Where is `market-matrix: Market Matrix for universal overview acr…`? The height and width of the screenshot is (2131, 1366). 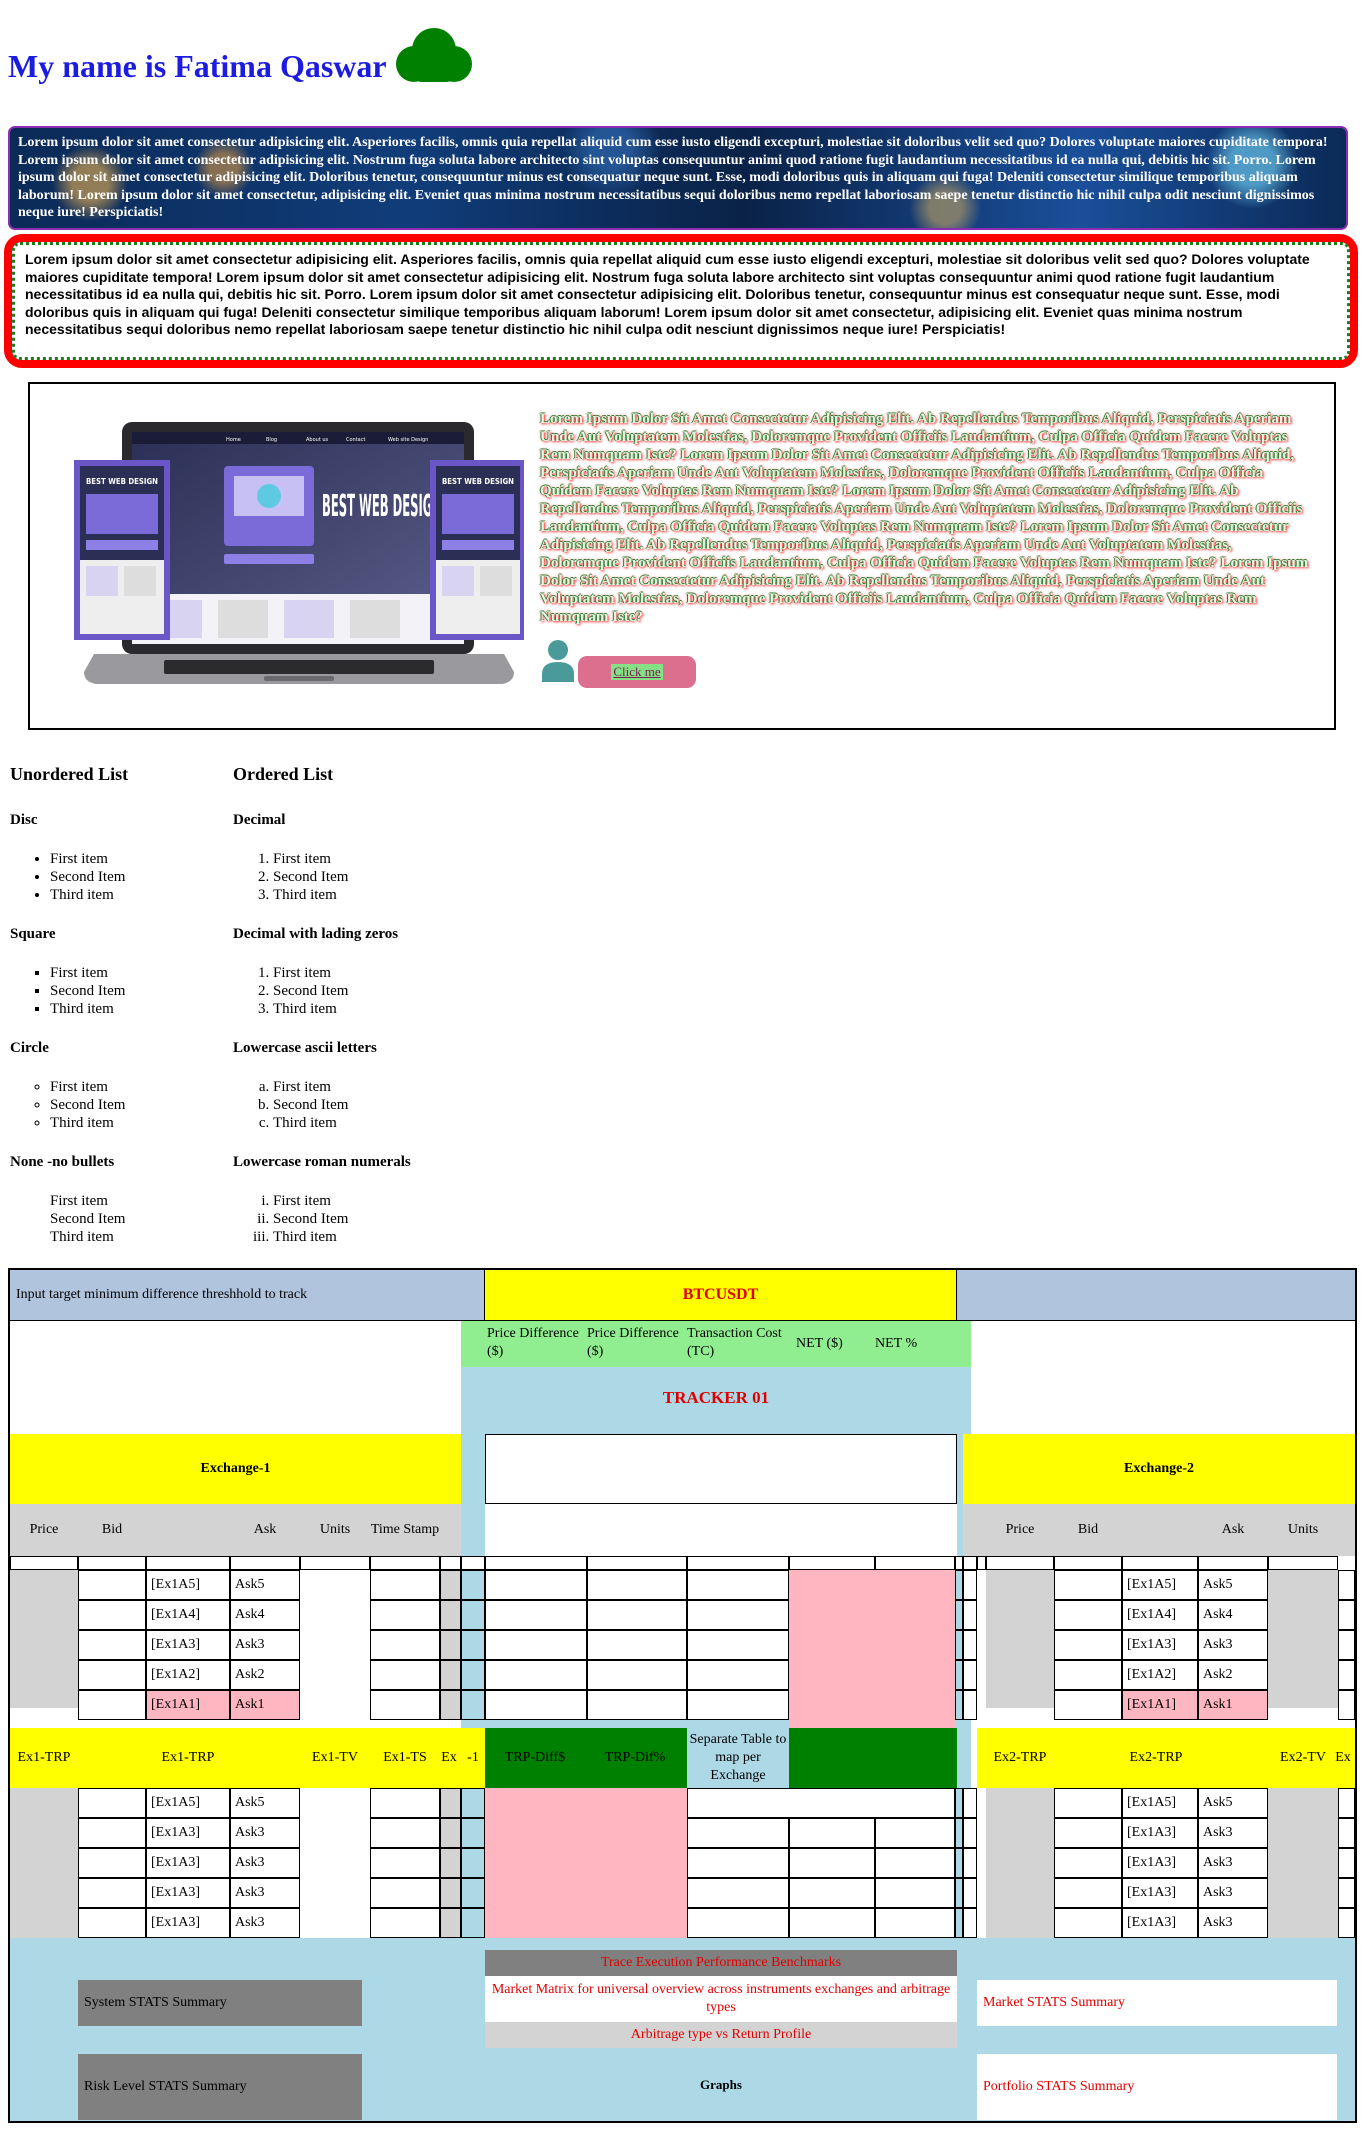 market-matrix: Market Matrix for universal overview acr… is located at coordinates (721, 1999).